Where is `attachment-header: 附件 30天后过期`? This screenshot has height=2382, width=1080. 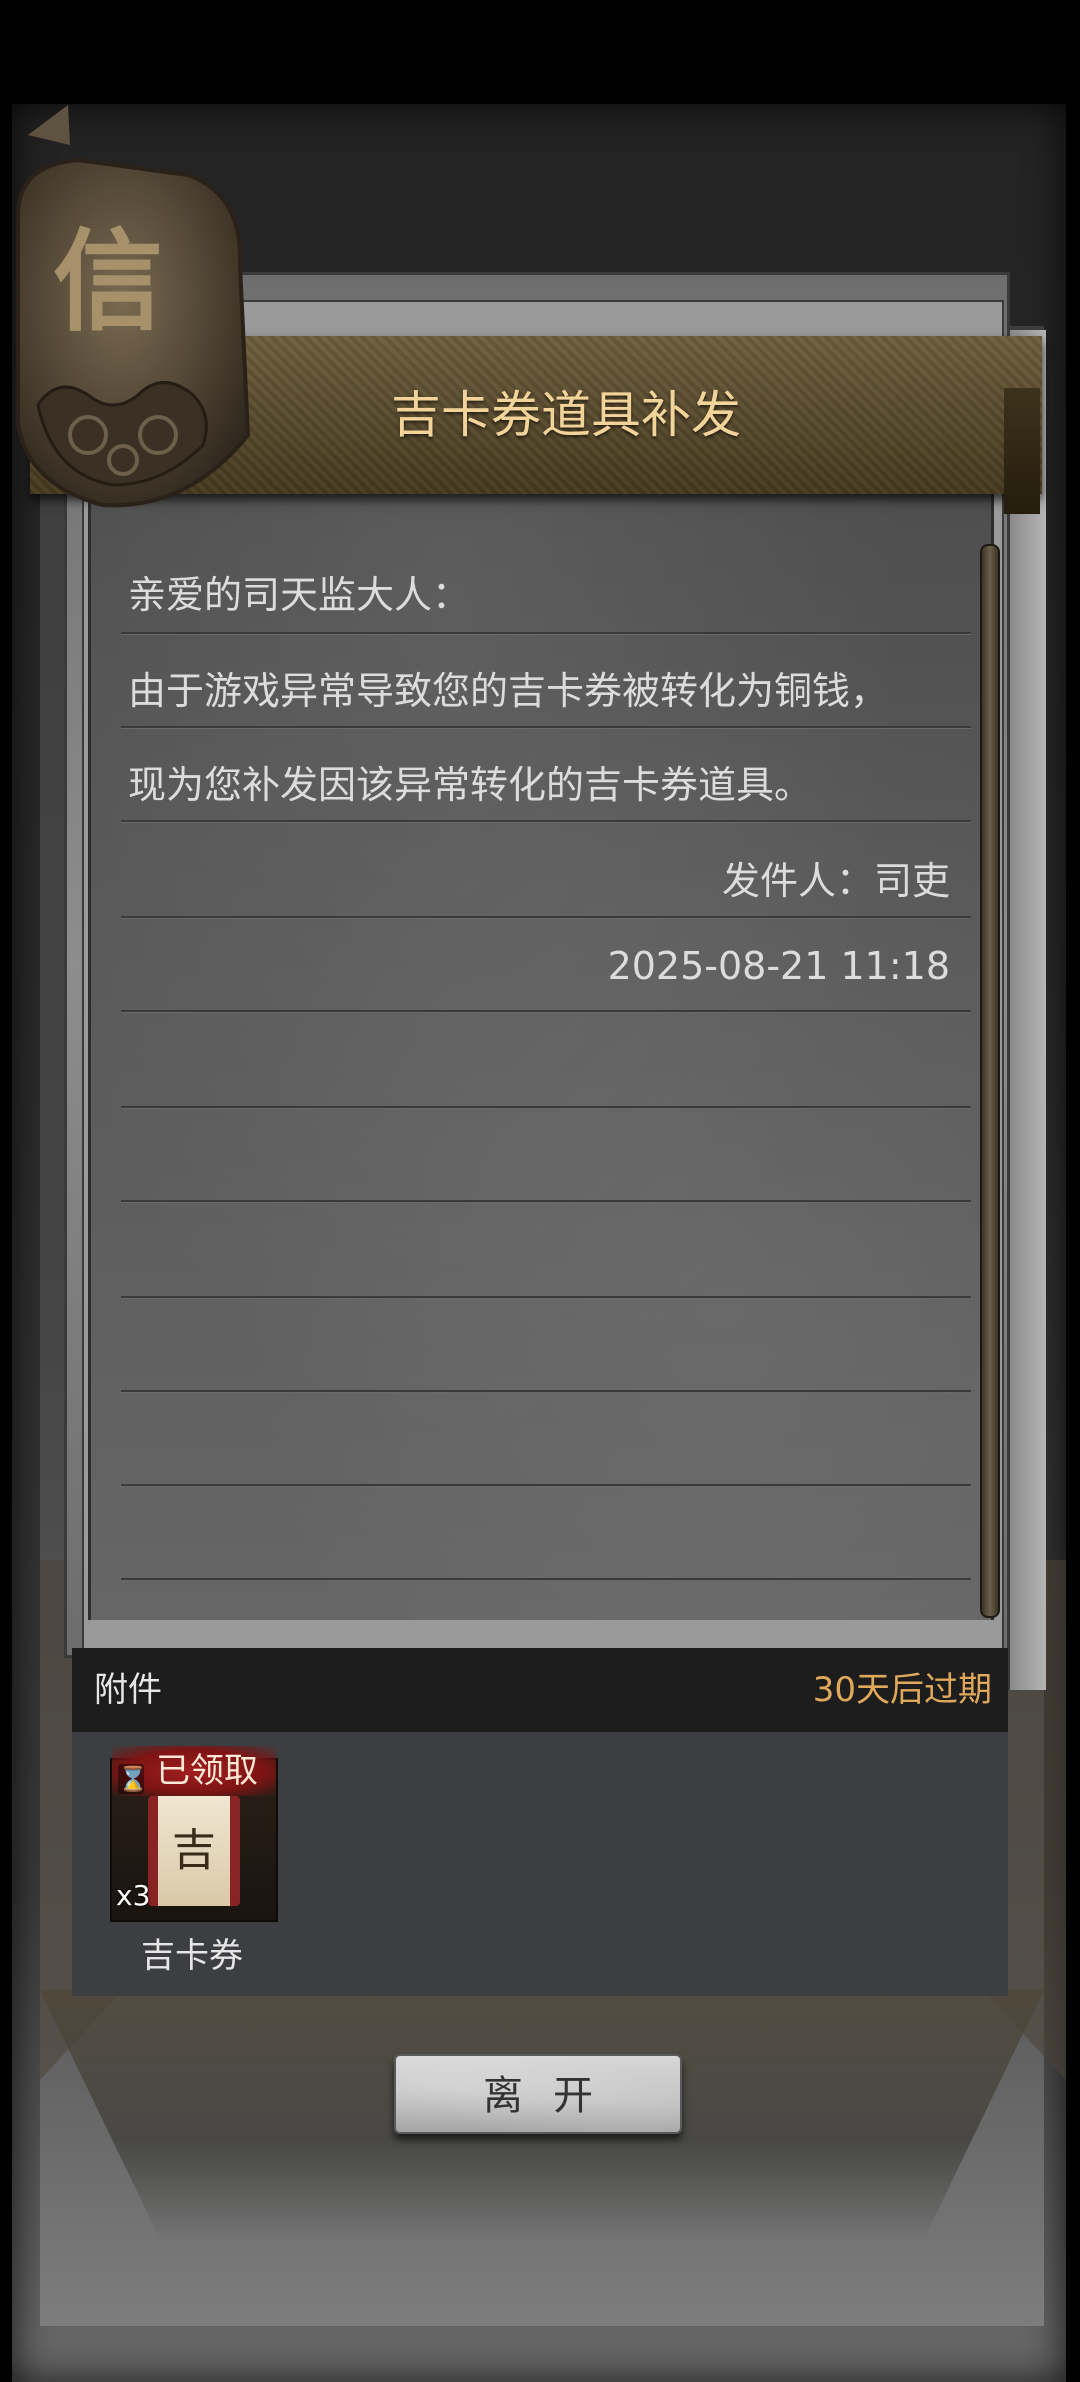
attachment-header: 附件 30天后过期 is located at coordinates (540, 1690).